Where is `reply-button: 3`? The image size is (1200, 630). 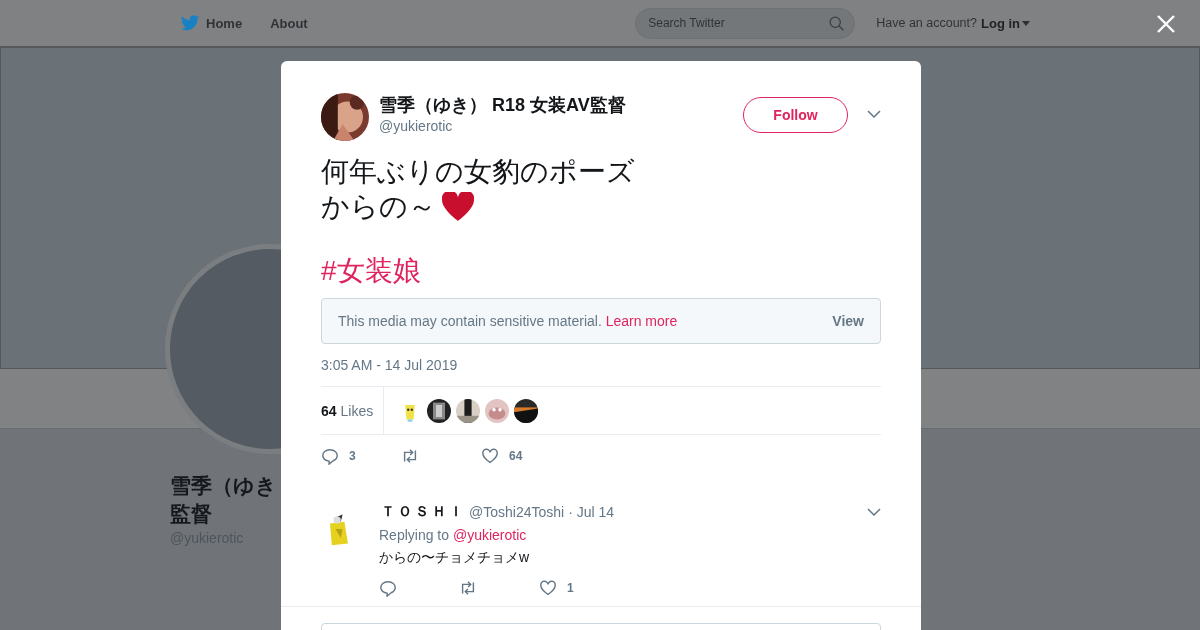
reply-button: 3 is located at coordinates (361, 456).